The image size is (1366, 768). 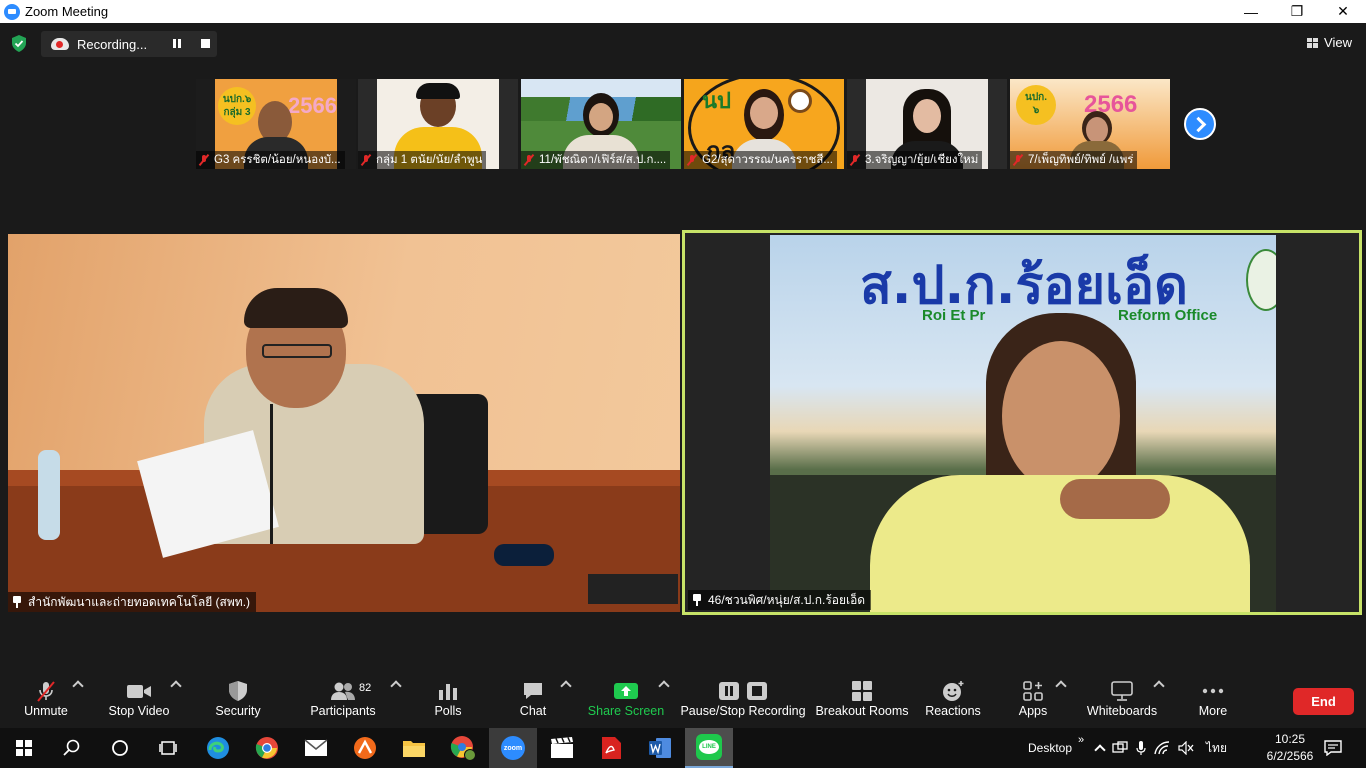 I want to click on participants-label: Participants, so click(x=343, y=711).